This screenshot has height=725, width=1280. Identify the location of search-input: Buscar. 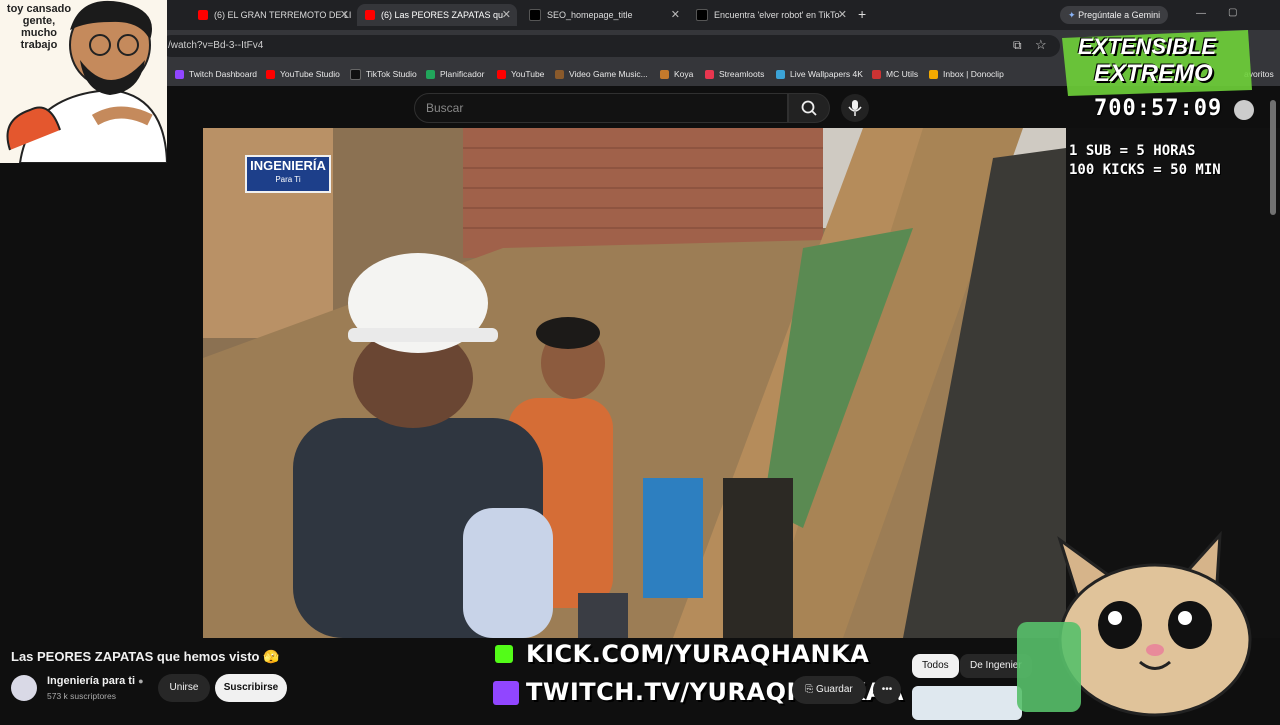
(601, 108).